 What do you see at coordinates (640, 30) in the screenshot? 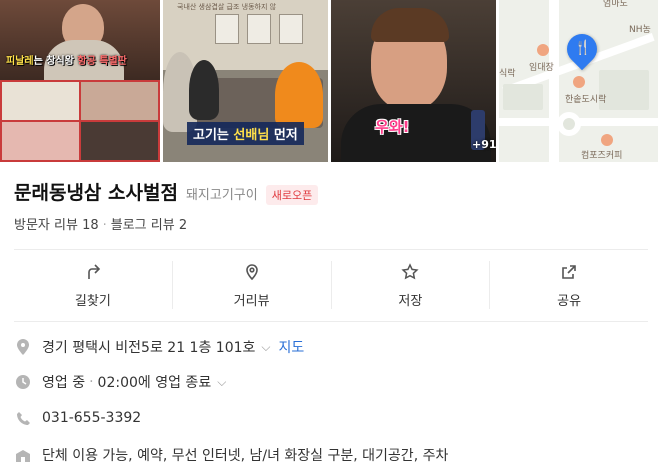
I see `map-label: NH농` at bounding box center [640, 30].